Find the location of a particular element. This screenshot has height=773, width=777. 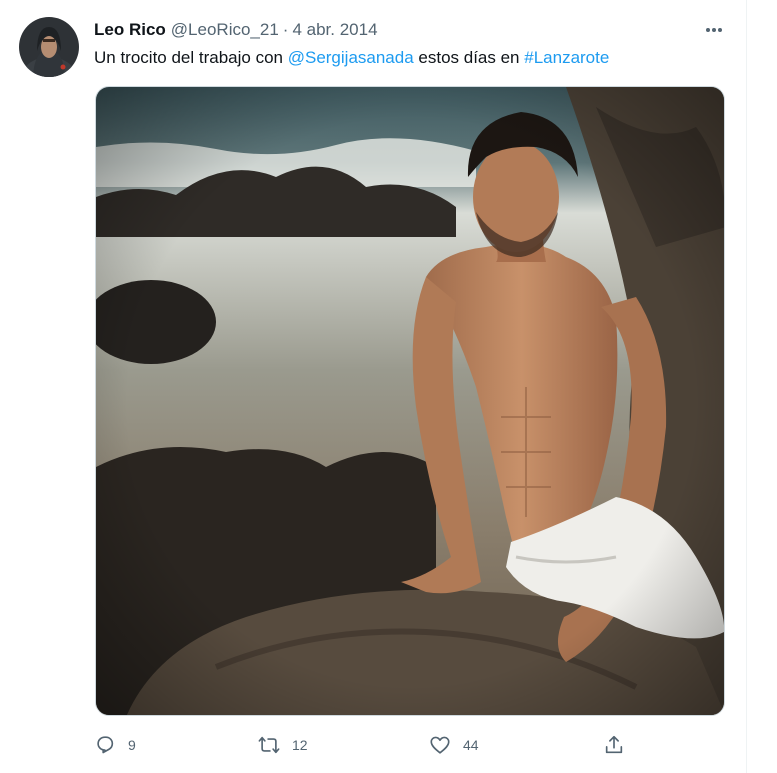

hashtag-link: #Lanzarote is located at coordinates (566, 57).